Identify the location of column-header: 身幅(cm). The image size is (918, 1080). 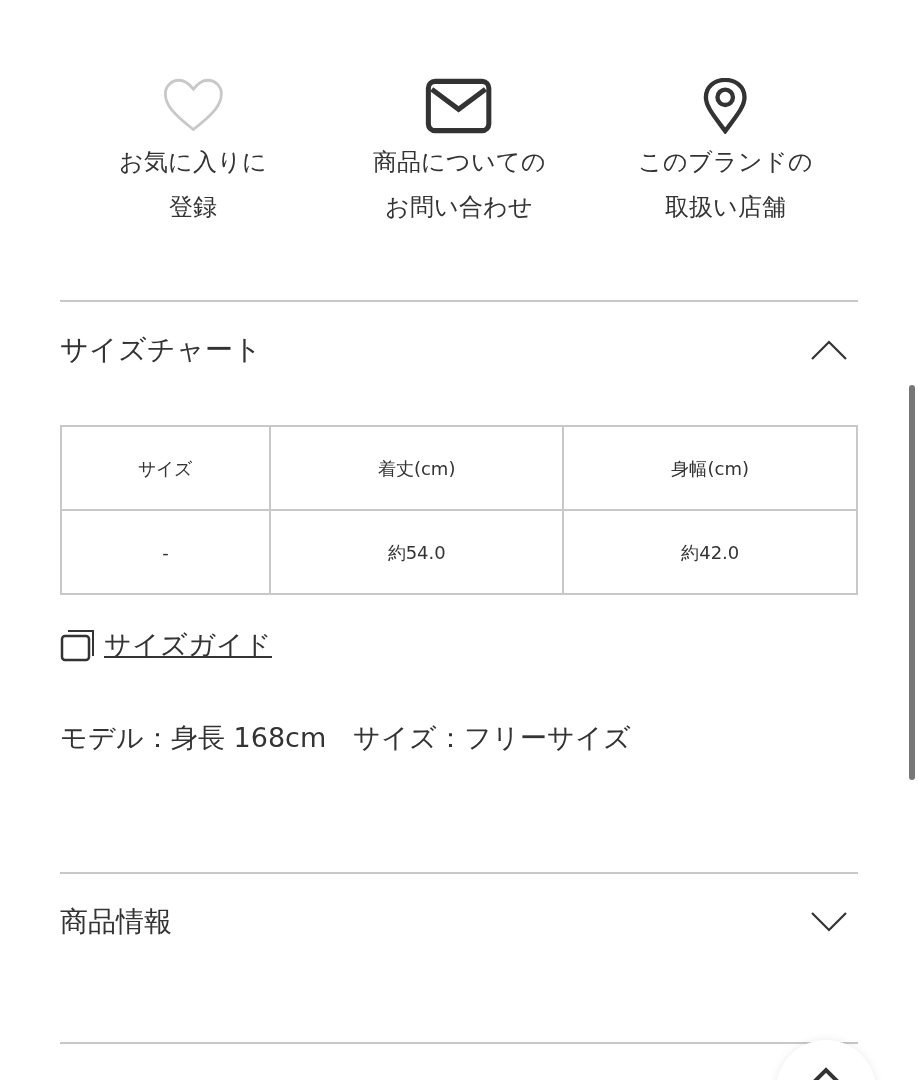
(710, 468).